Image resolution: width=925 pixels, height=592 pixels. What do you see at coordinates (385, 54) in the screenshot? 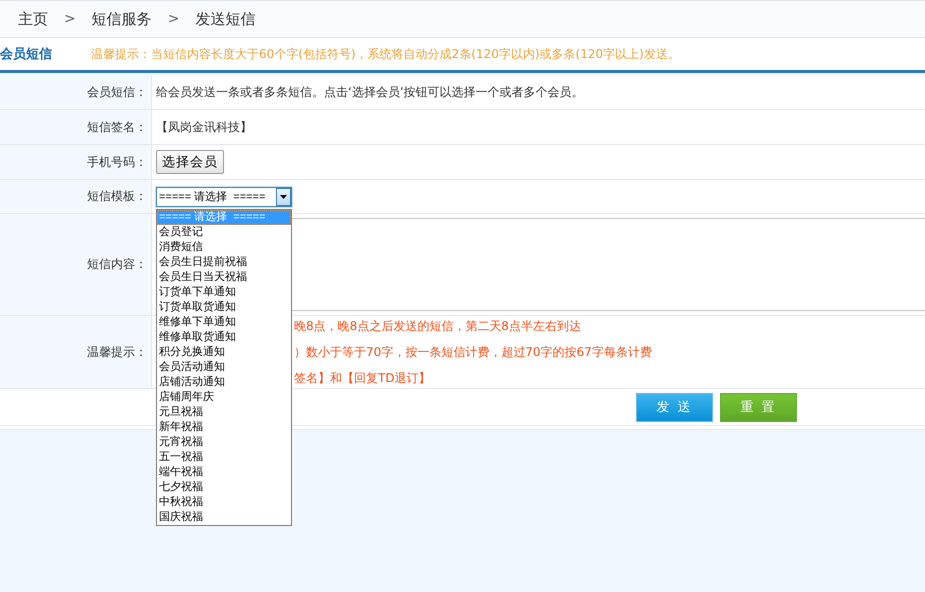
I see `notice-text: 温馨提示：当短信内容长度大于60个字(包括符号)，系统将自动分成2条(120字以内)或多条(120字以上)发送。` at bounding box center [385, 54].